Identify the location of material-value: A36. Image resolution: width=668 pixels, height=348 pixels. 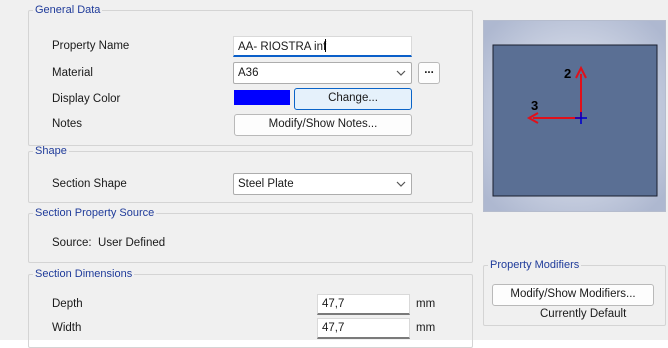
(248, 73).